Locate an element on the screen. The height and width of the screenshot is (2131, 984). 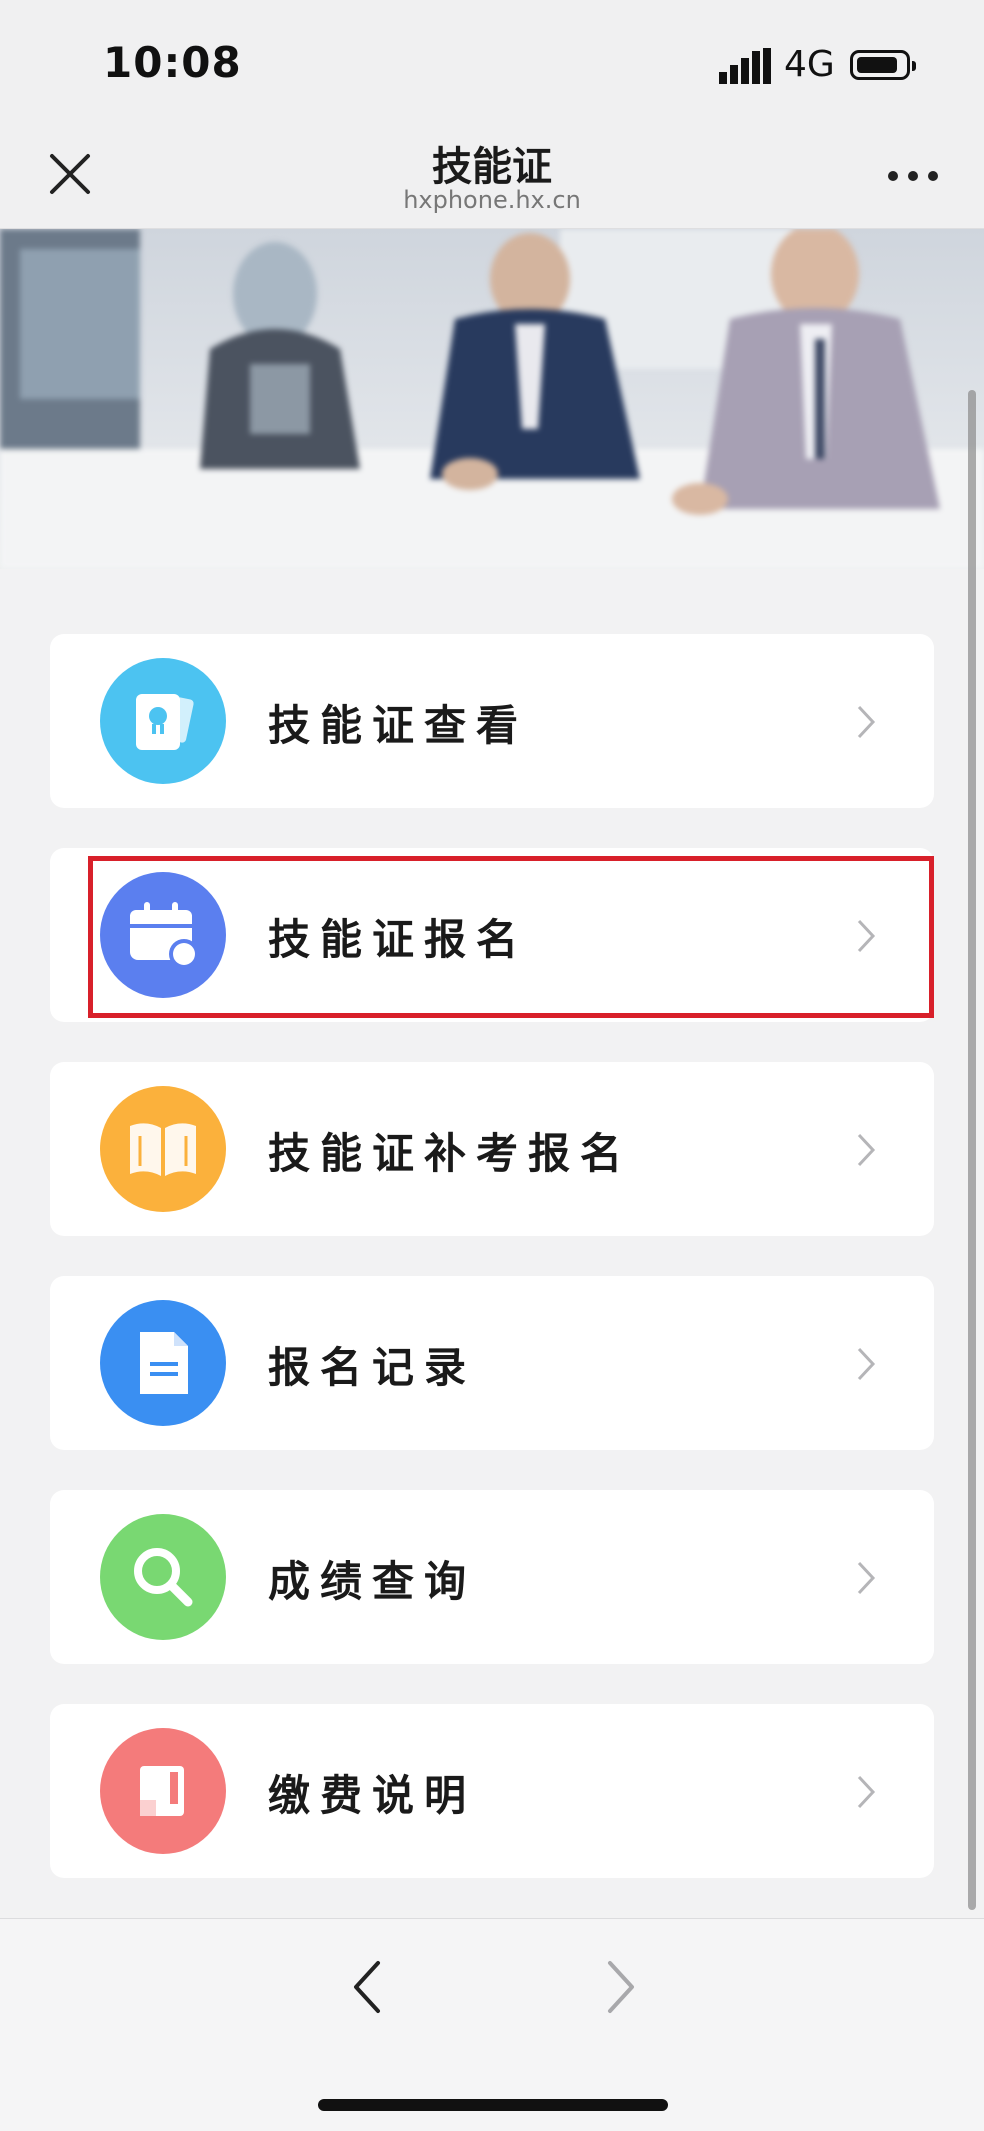
forward-arrow-icon is located at coordinates (622, 1987).